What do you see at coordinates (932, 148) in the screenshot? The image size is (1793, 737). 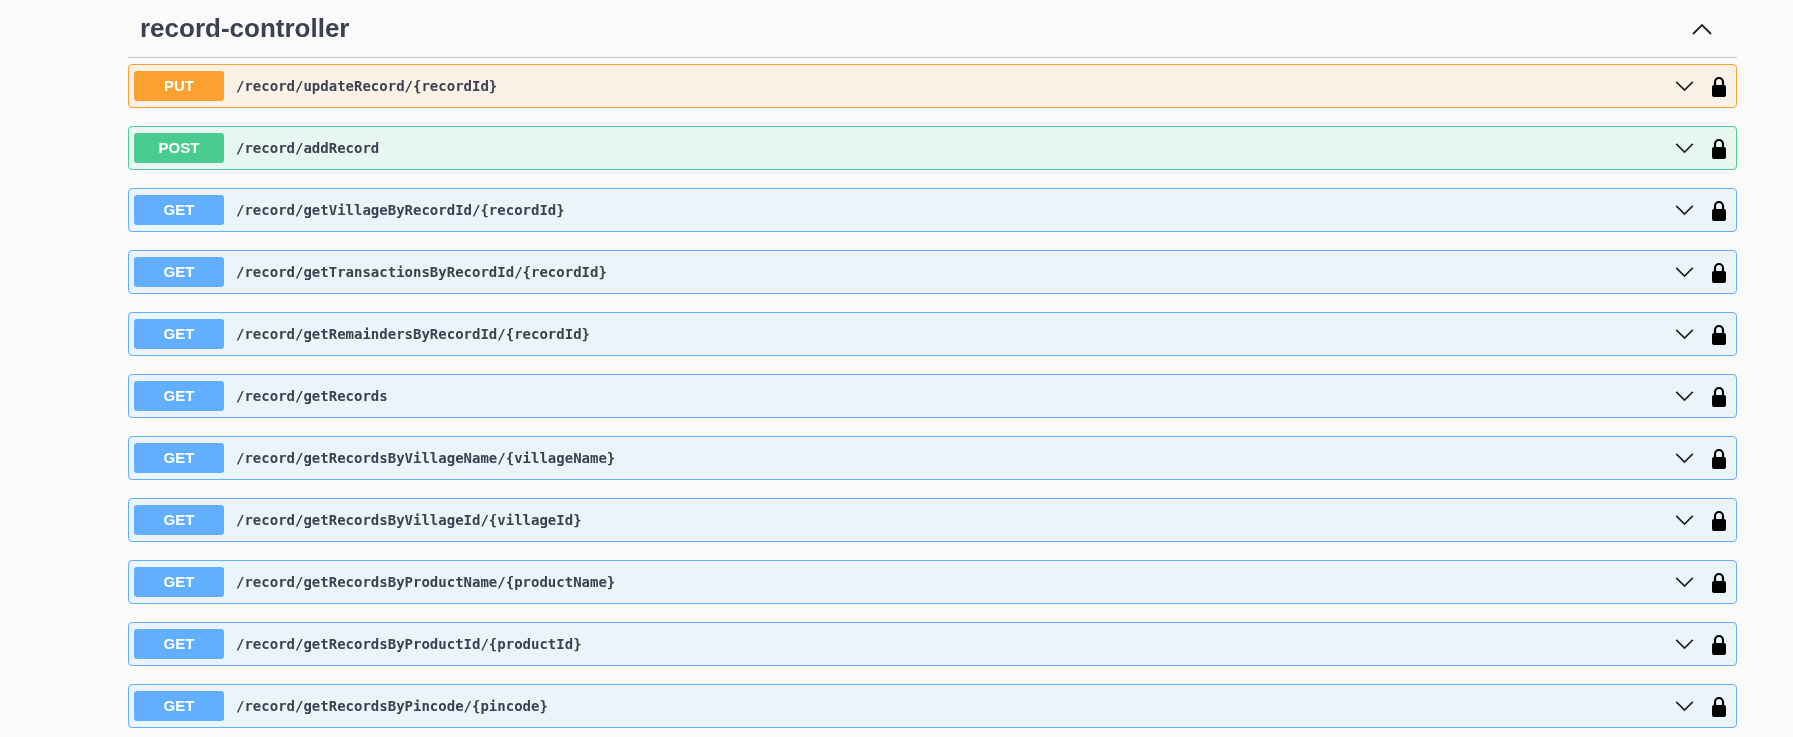 I see `operation-row: POST /record/addRecord` at bounding box center [932, 148].